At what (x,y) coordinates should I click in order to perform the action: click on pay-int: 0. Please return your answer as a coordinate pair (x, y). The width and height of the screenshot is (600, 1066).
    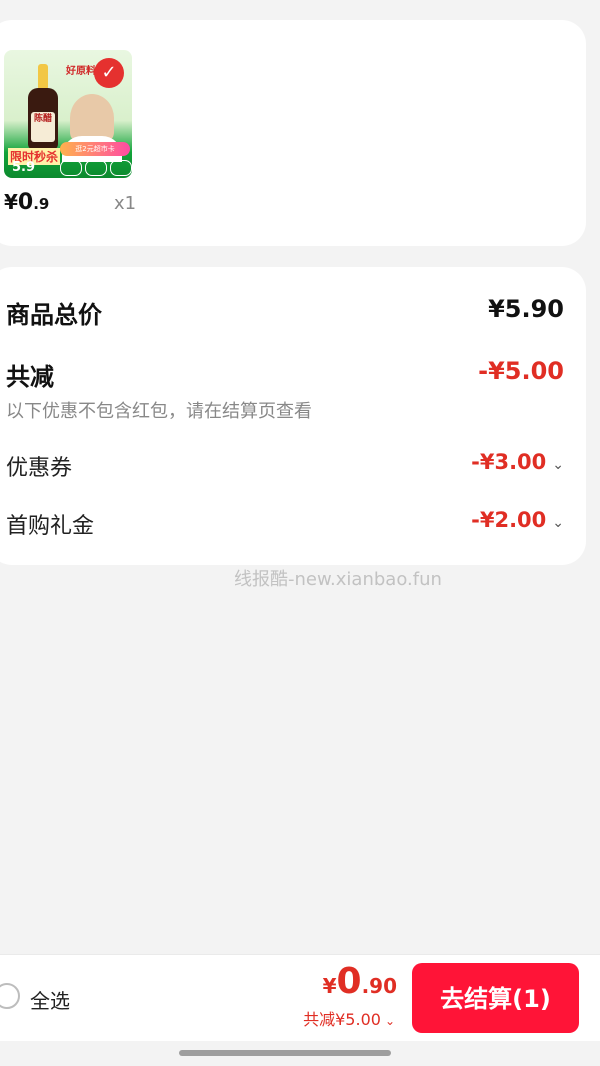
    Looking at the image, I should click on (349, 981).